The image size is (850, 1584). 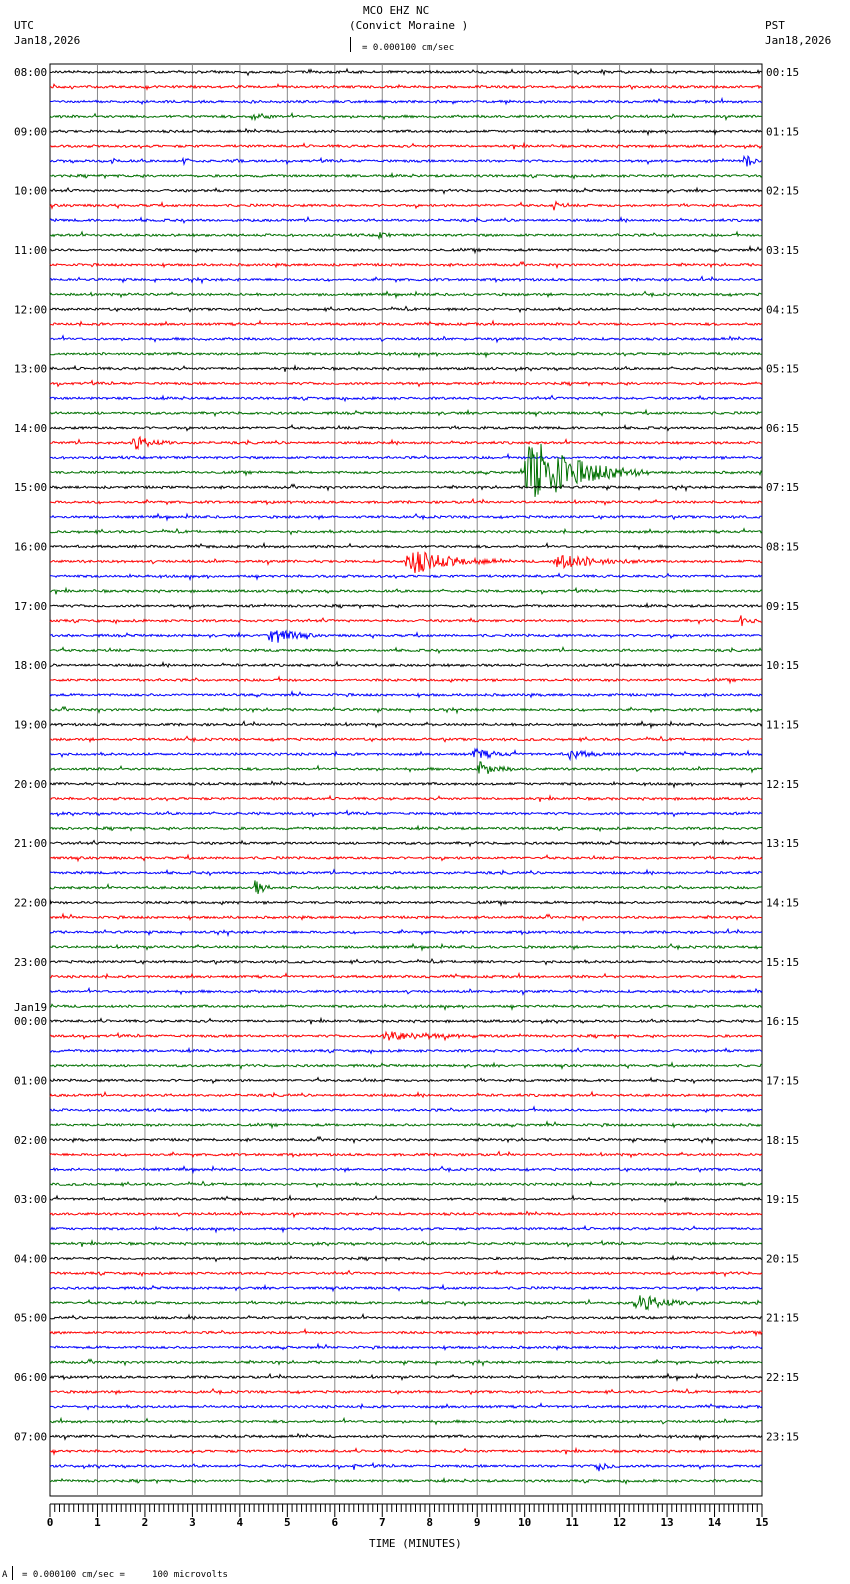 I want to click on x-tick-label: 14, so click(x=715, y=1522).